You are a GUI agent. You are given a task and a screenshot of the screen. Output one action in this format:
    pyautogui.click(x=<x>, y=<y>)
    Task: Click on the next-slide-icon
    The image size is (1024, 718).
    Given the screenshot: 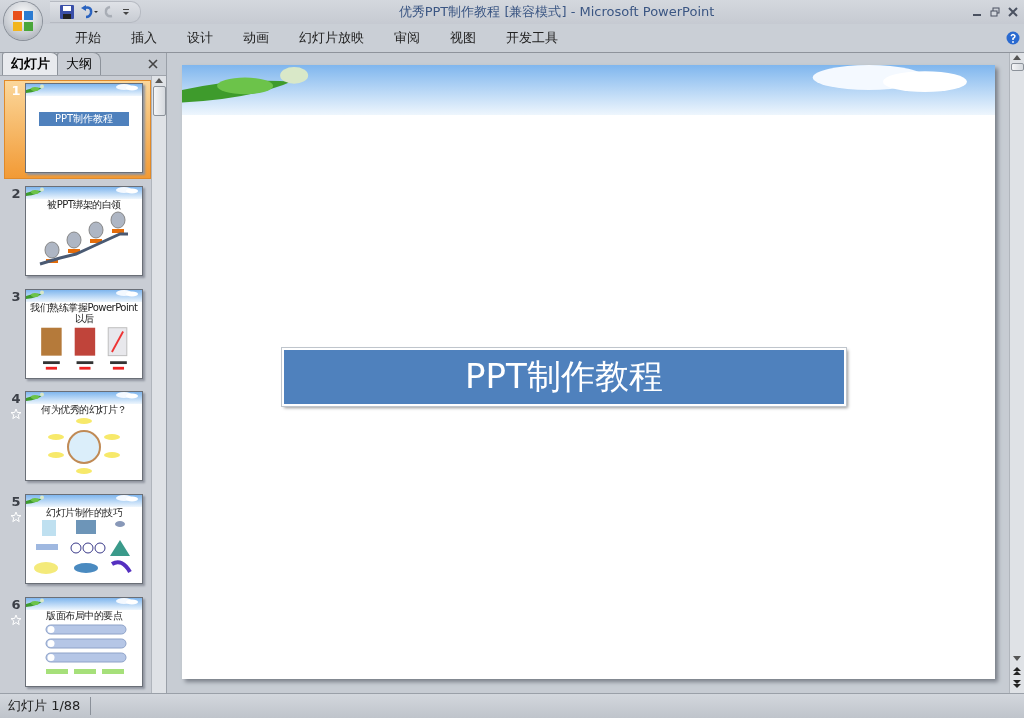 What is the action you would take?
    pyautogui.click(x=1017, y=684)
    